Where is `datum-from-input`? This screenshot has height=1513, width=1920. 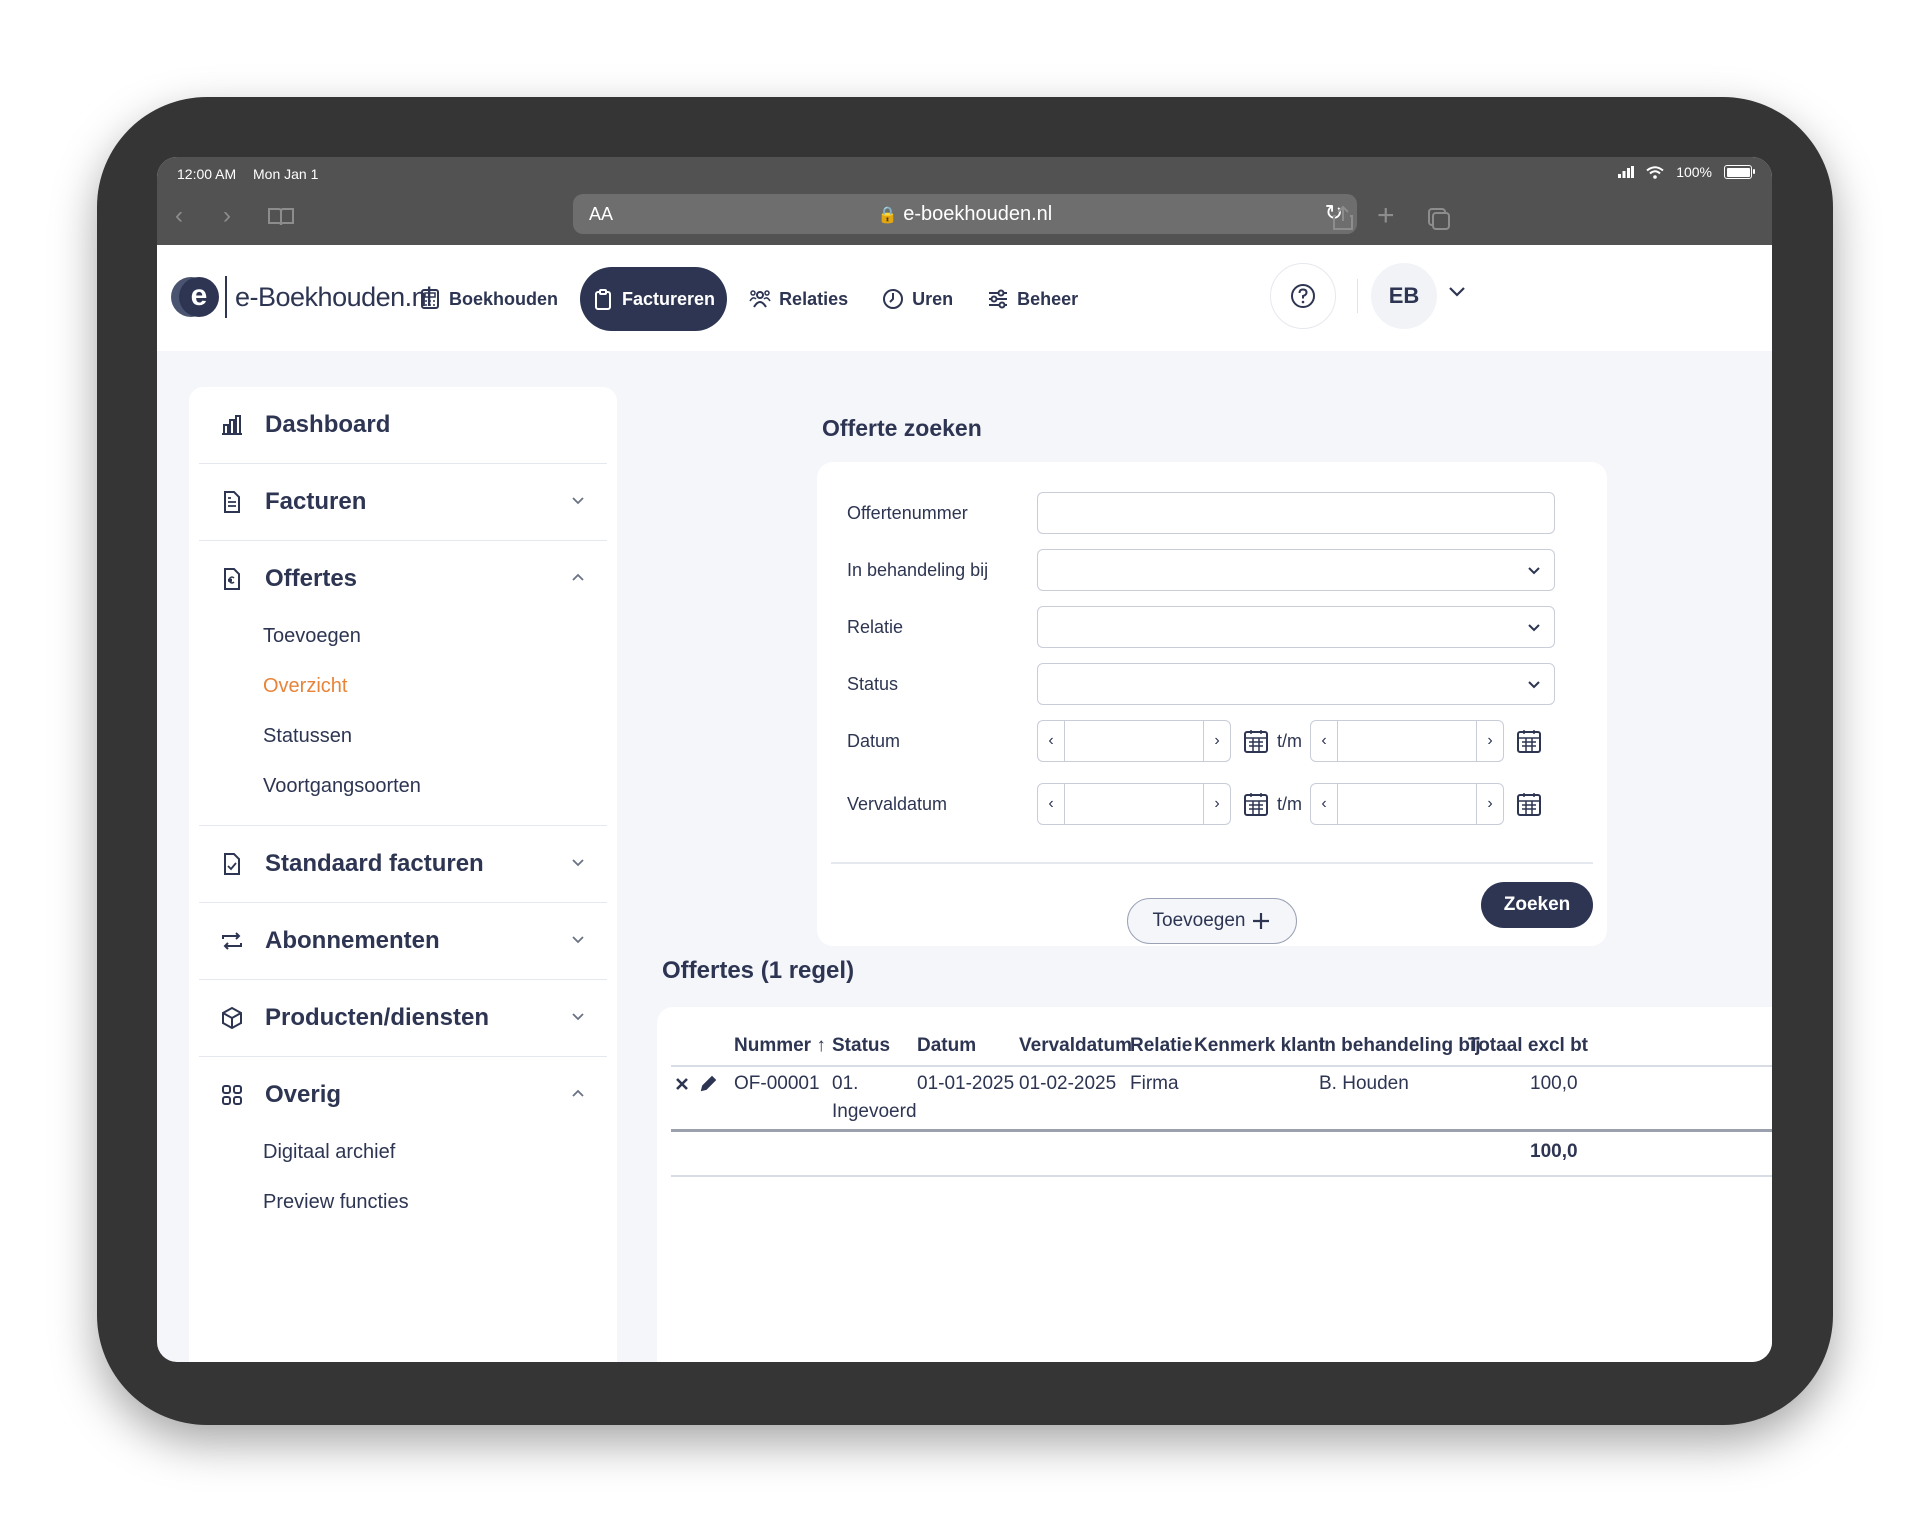 datum-from-input is located at coordinates (1134, 741).